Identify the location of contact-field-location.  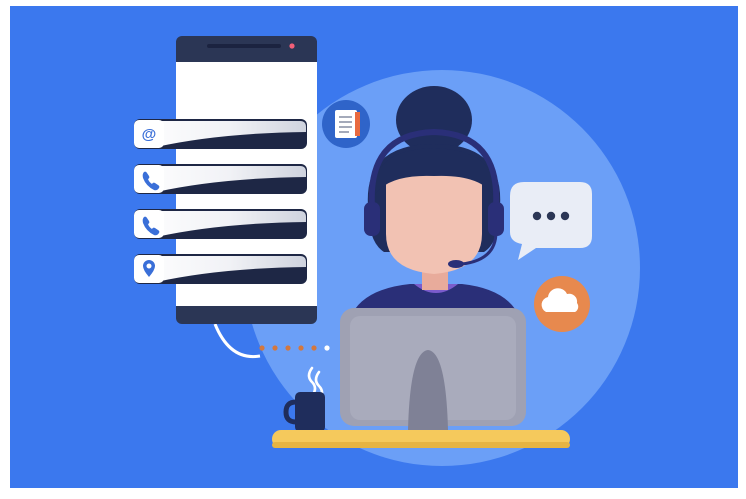
(220, 269).